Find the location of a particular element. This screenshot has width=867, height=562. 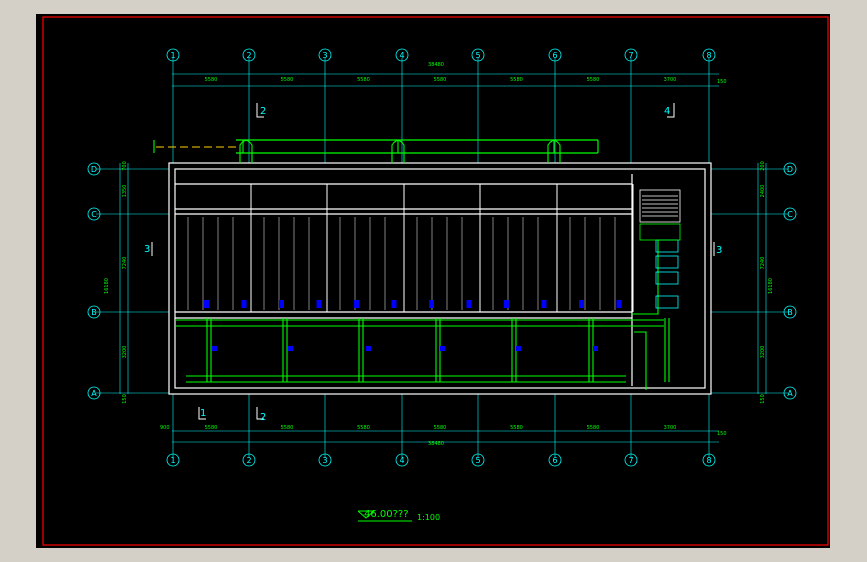

section-mark-bottom-right: 2 is located at coordinates (263, 417).